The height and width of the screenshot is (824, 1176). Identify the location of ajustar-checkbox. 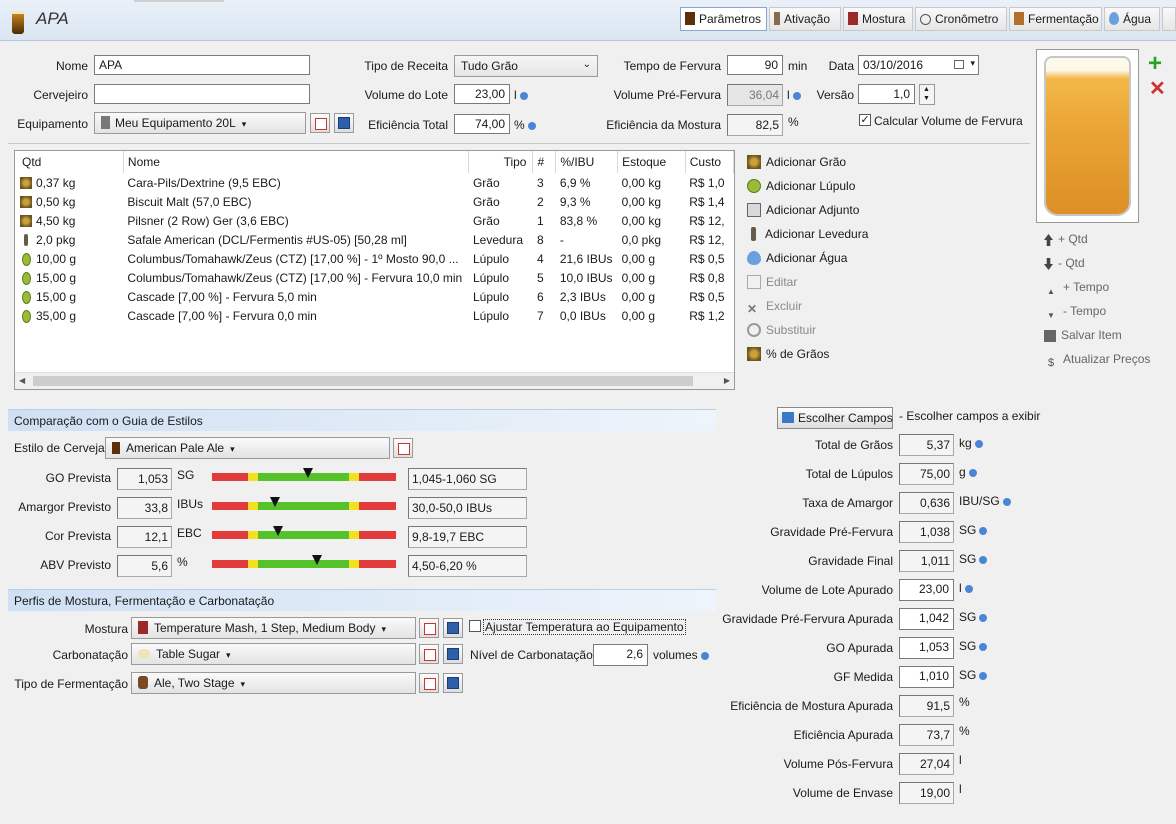
(475, 626).